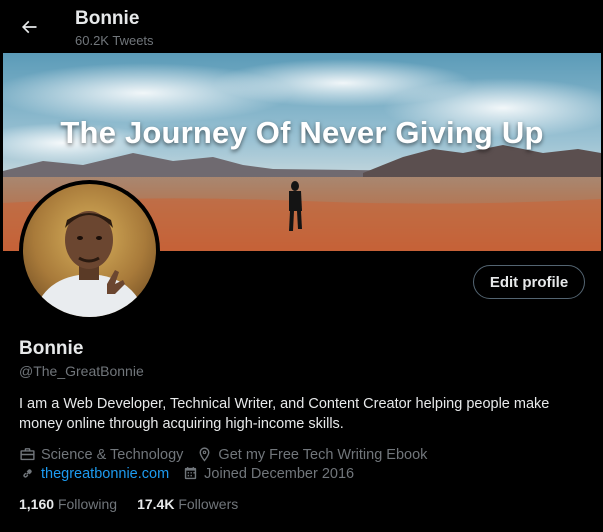 The width and height of the screenshot is (603, 532). Describe the element at coordinates (27, 454) in the screenshot. I see `briefcase-icon` at that location.